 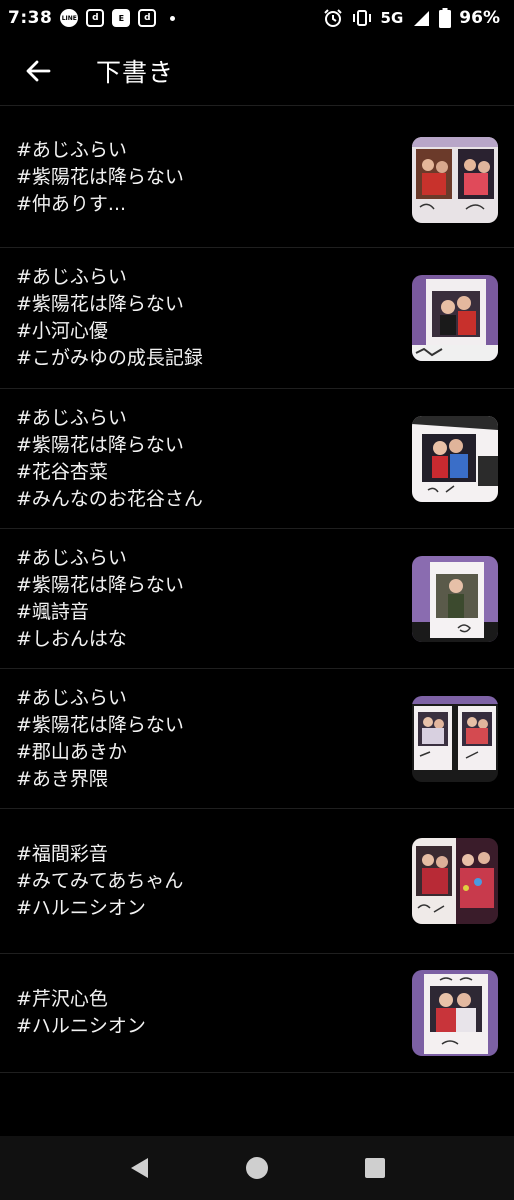 What do you see at coordinates (422, 18) in the screenshot?
I see `signal-icon` at bounding box center [422, 18].